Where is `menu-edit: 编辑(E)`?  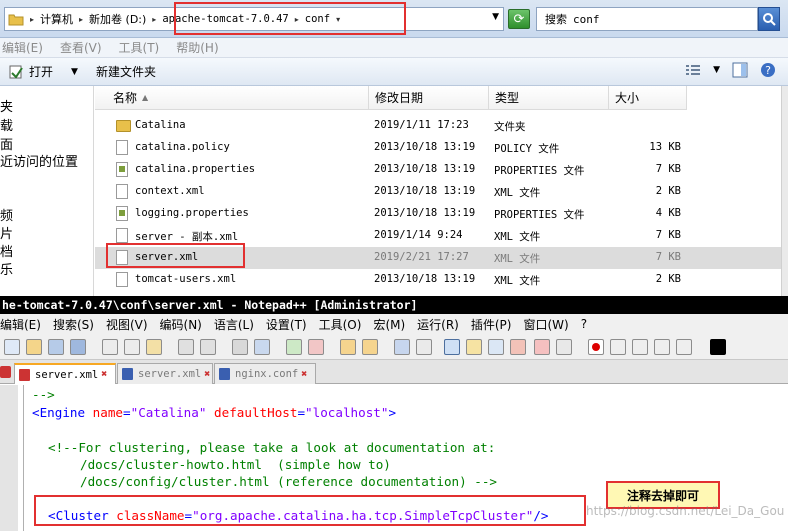
menu-edit: 编辑(E) is located at coordinates (22, 47).